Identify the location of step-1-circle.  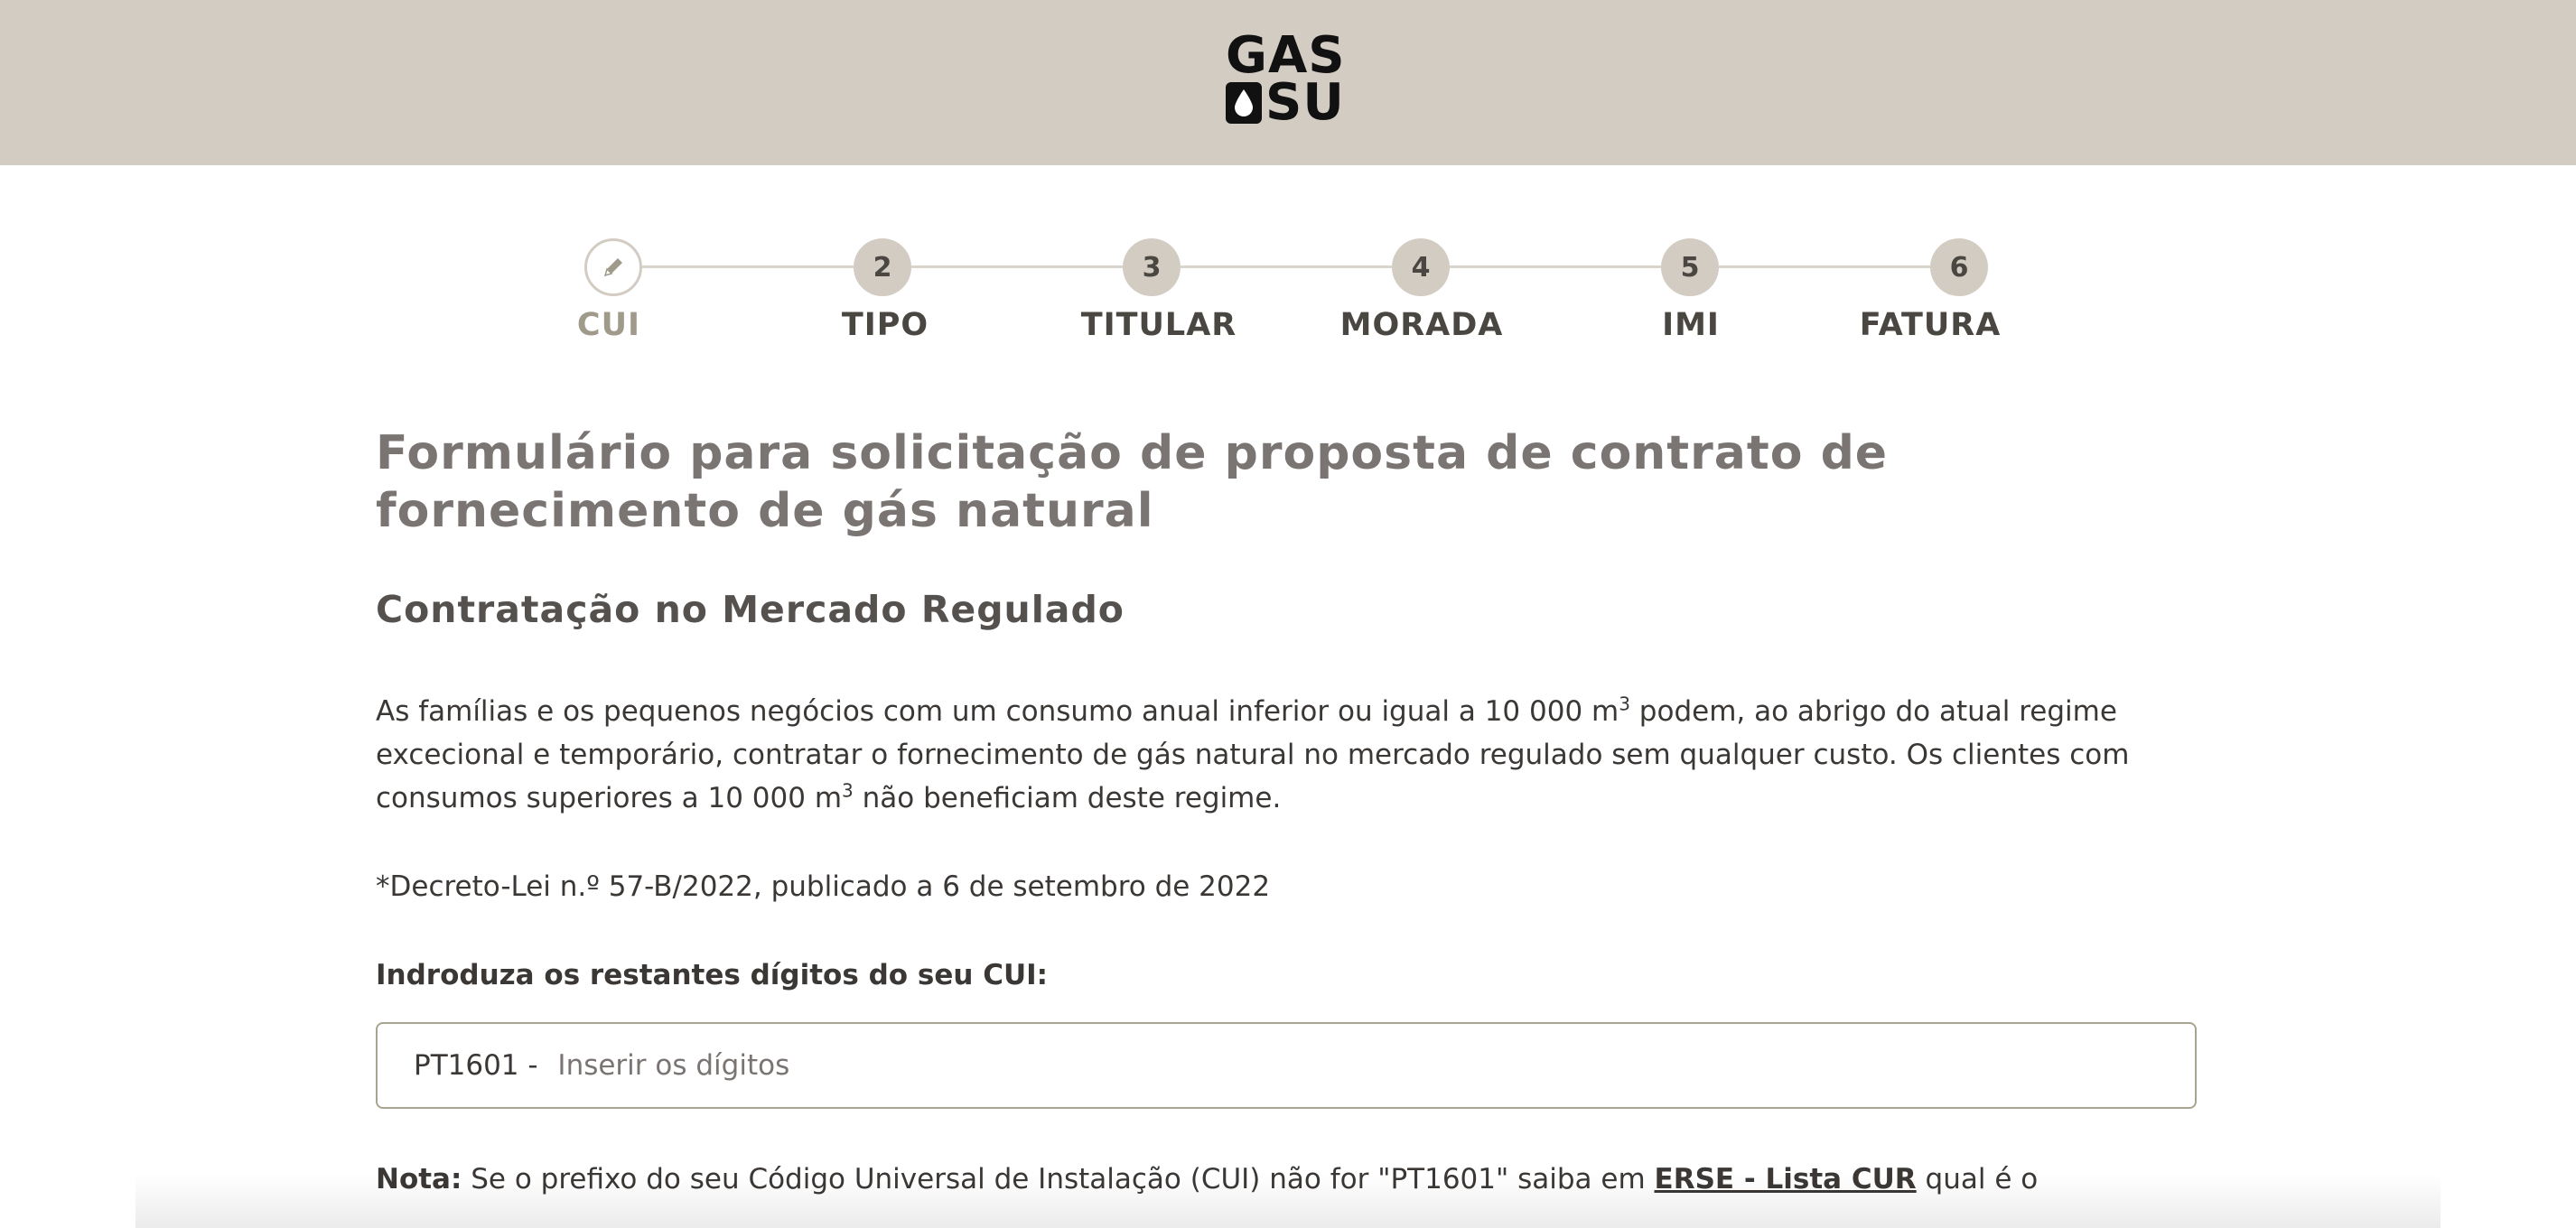
(613, 267).